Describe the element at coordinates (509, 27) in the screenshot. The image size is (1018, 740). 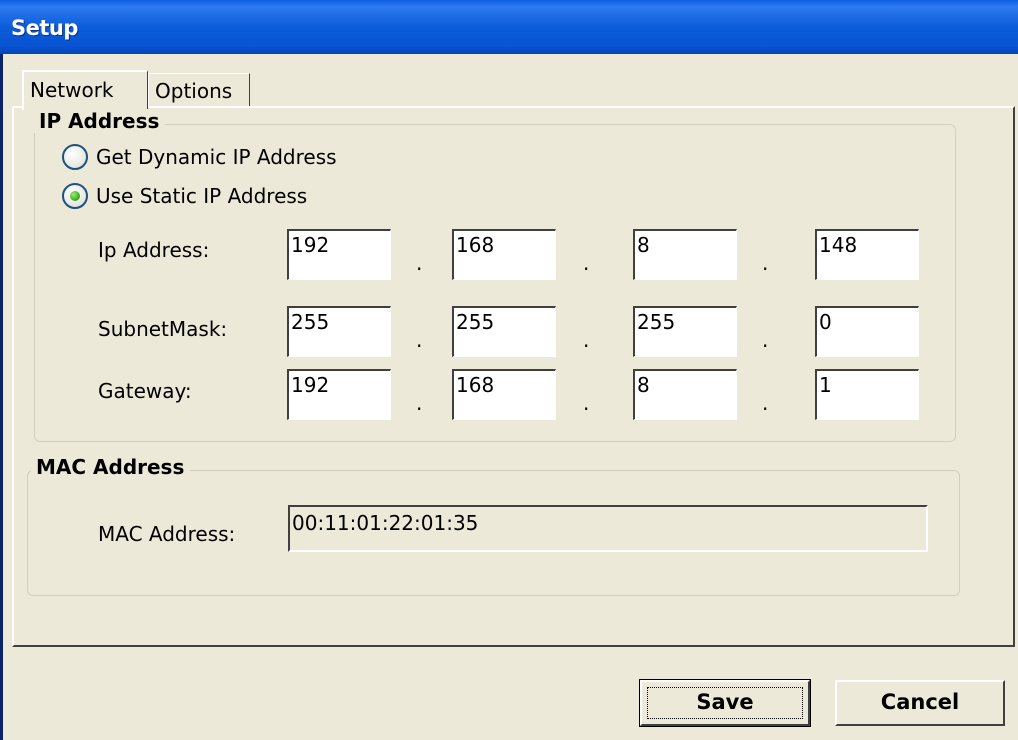
I see `title-bar: Setup` at that location.